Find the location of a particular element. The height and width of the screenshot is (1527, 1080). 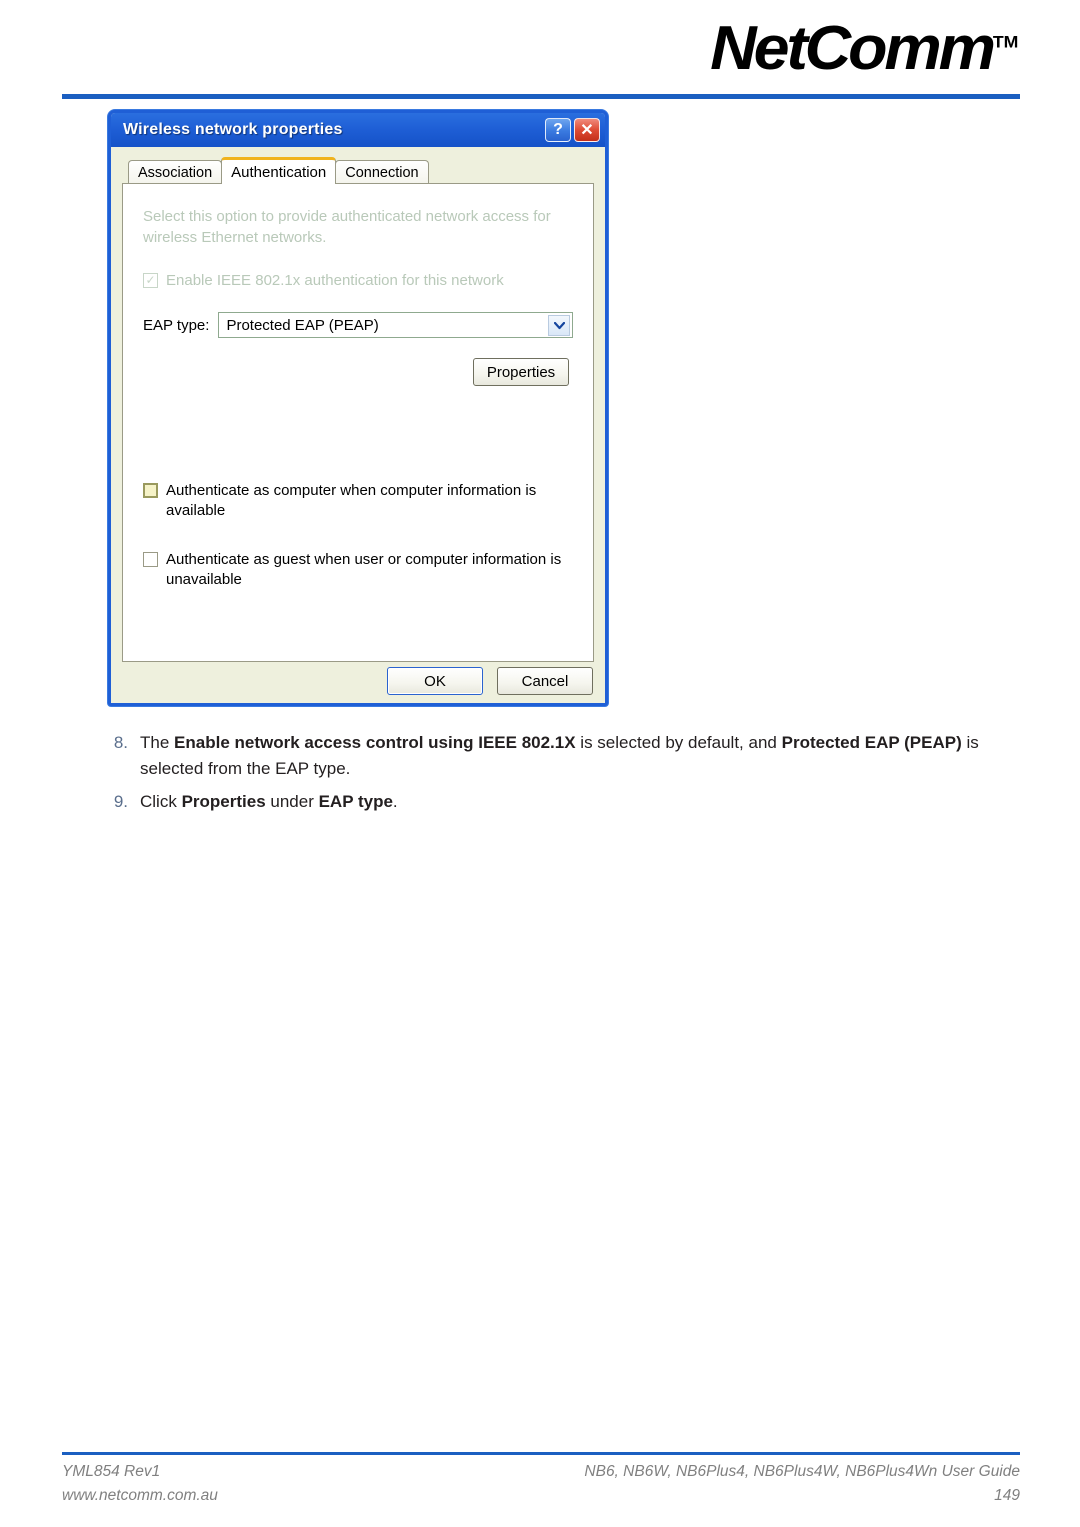

page-header: NetCommTM is located at coordinates (540, 50).